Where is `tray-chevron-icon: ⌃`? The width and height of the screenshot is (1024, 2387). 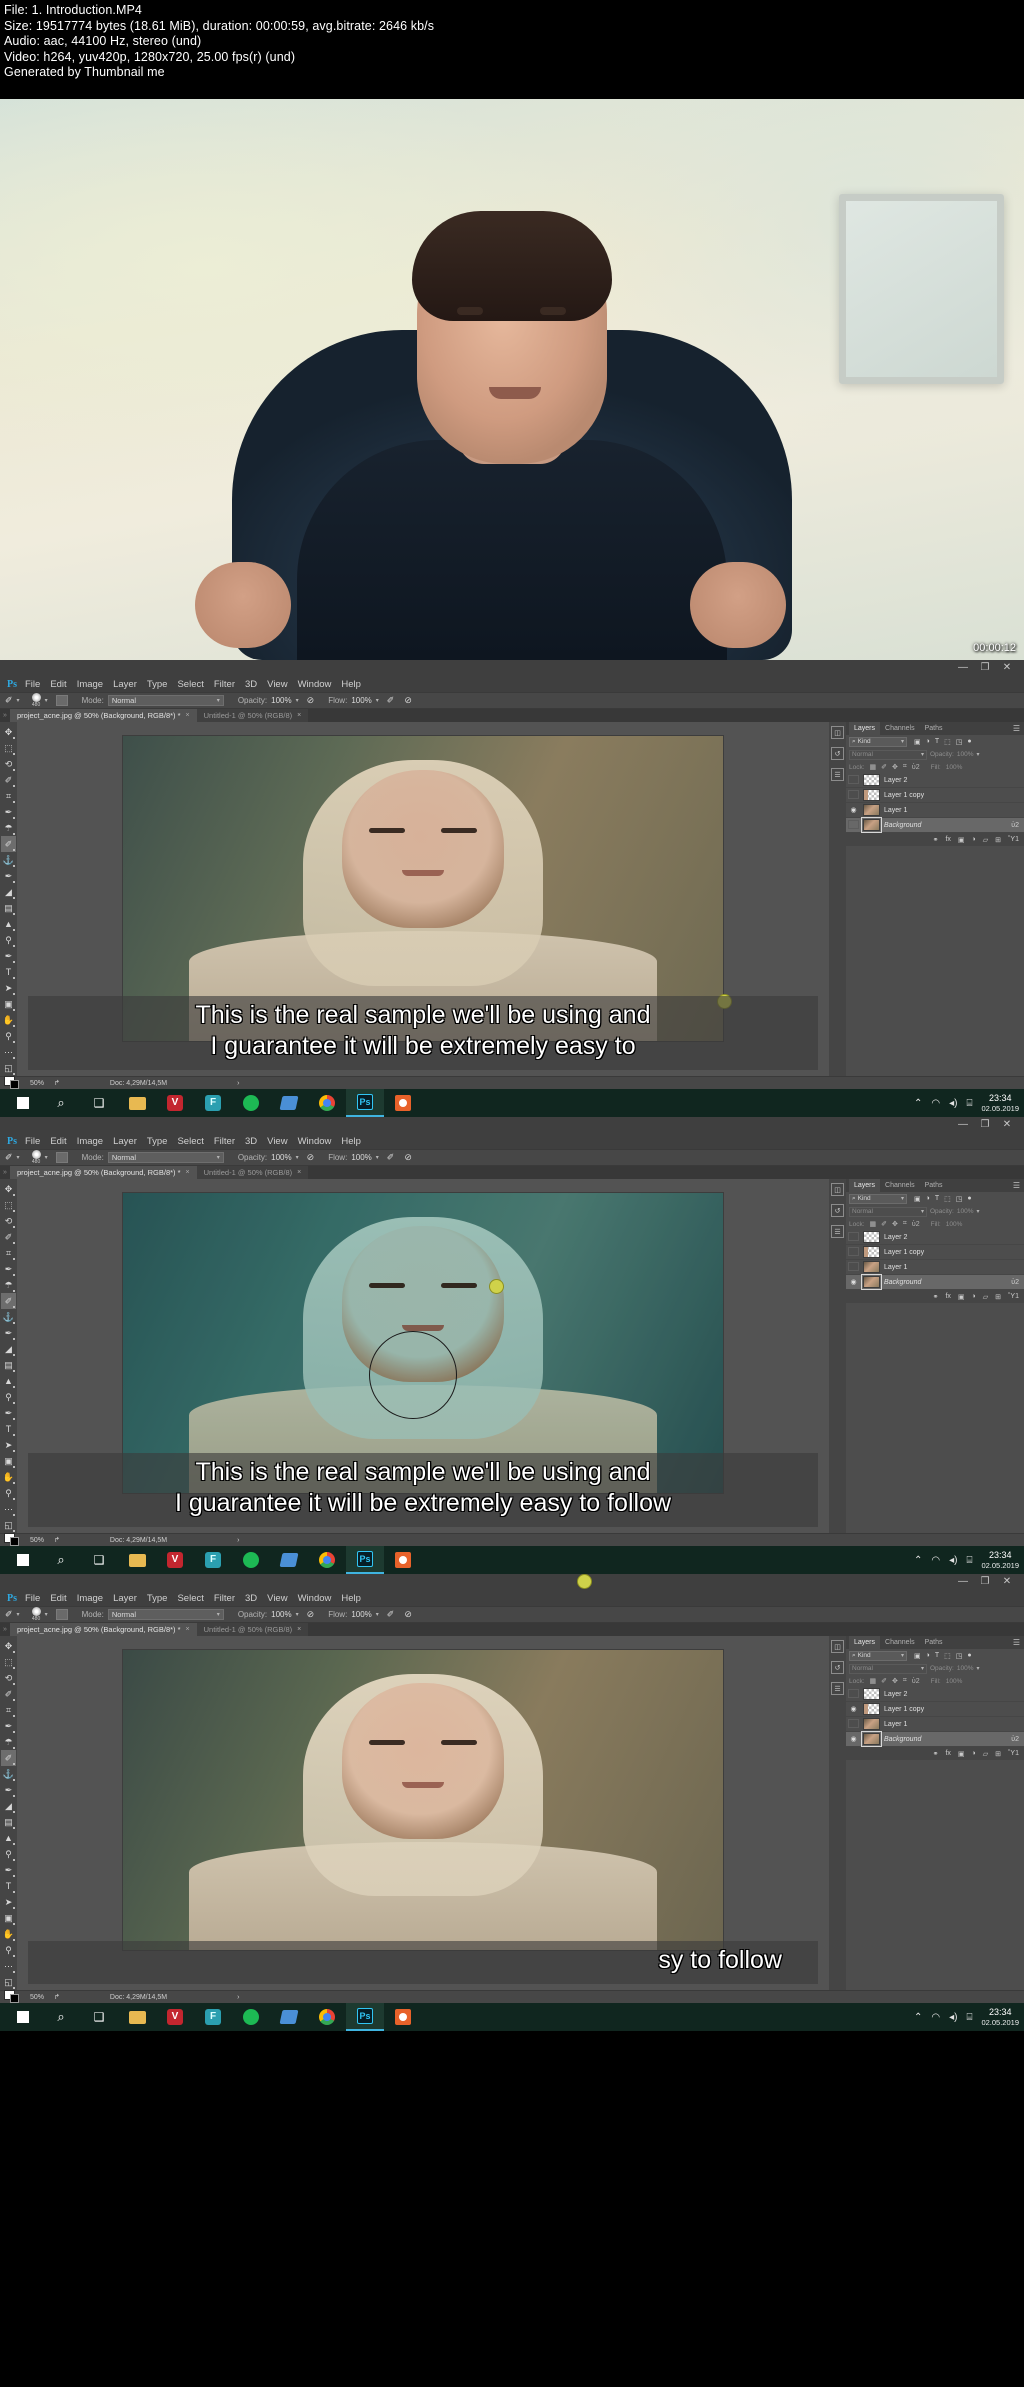
tray-chevron-icon: ⌃ is located at coordinates (918, 1103).